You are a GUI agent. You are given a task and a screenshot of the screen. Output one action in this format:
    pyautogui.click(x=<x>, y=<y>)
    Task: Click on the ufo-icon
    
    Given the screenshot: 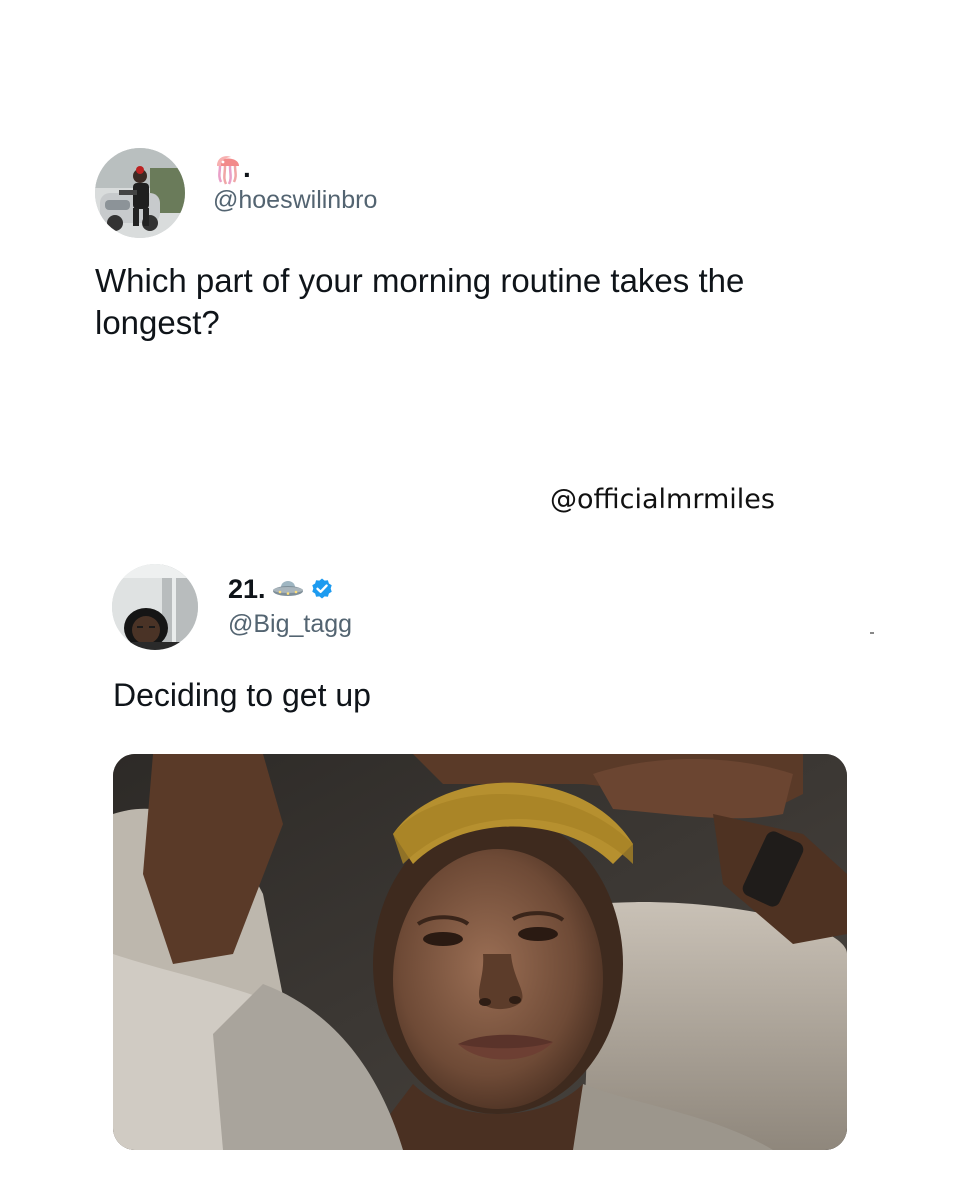 What is the action you would take?
    pyautogui.click(x=288, y=589)
    